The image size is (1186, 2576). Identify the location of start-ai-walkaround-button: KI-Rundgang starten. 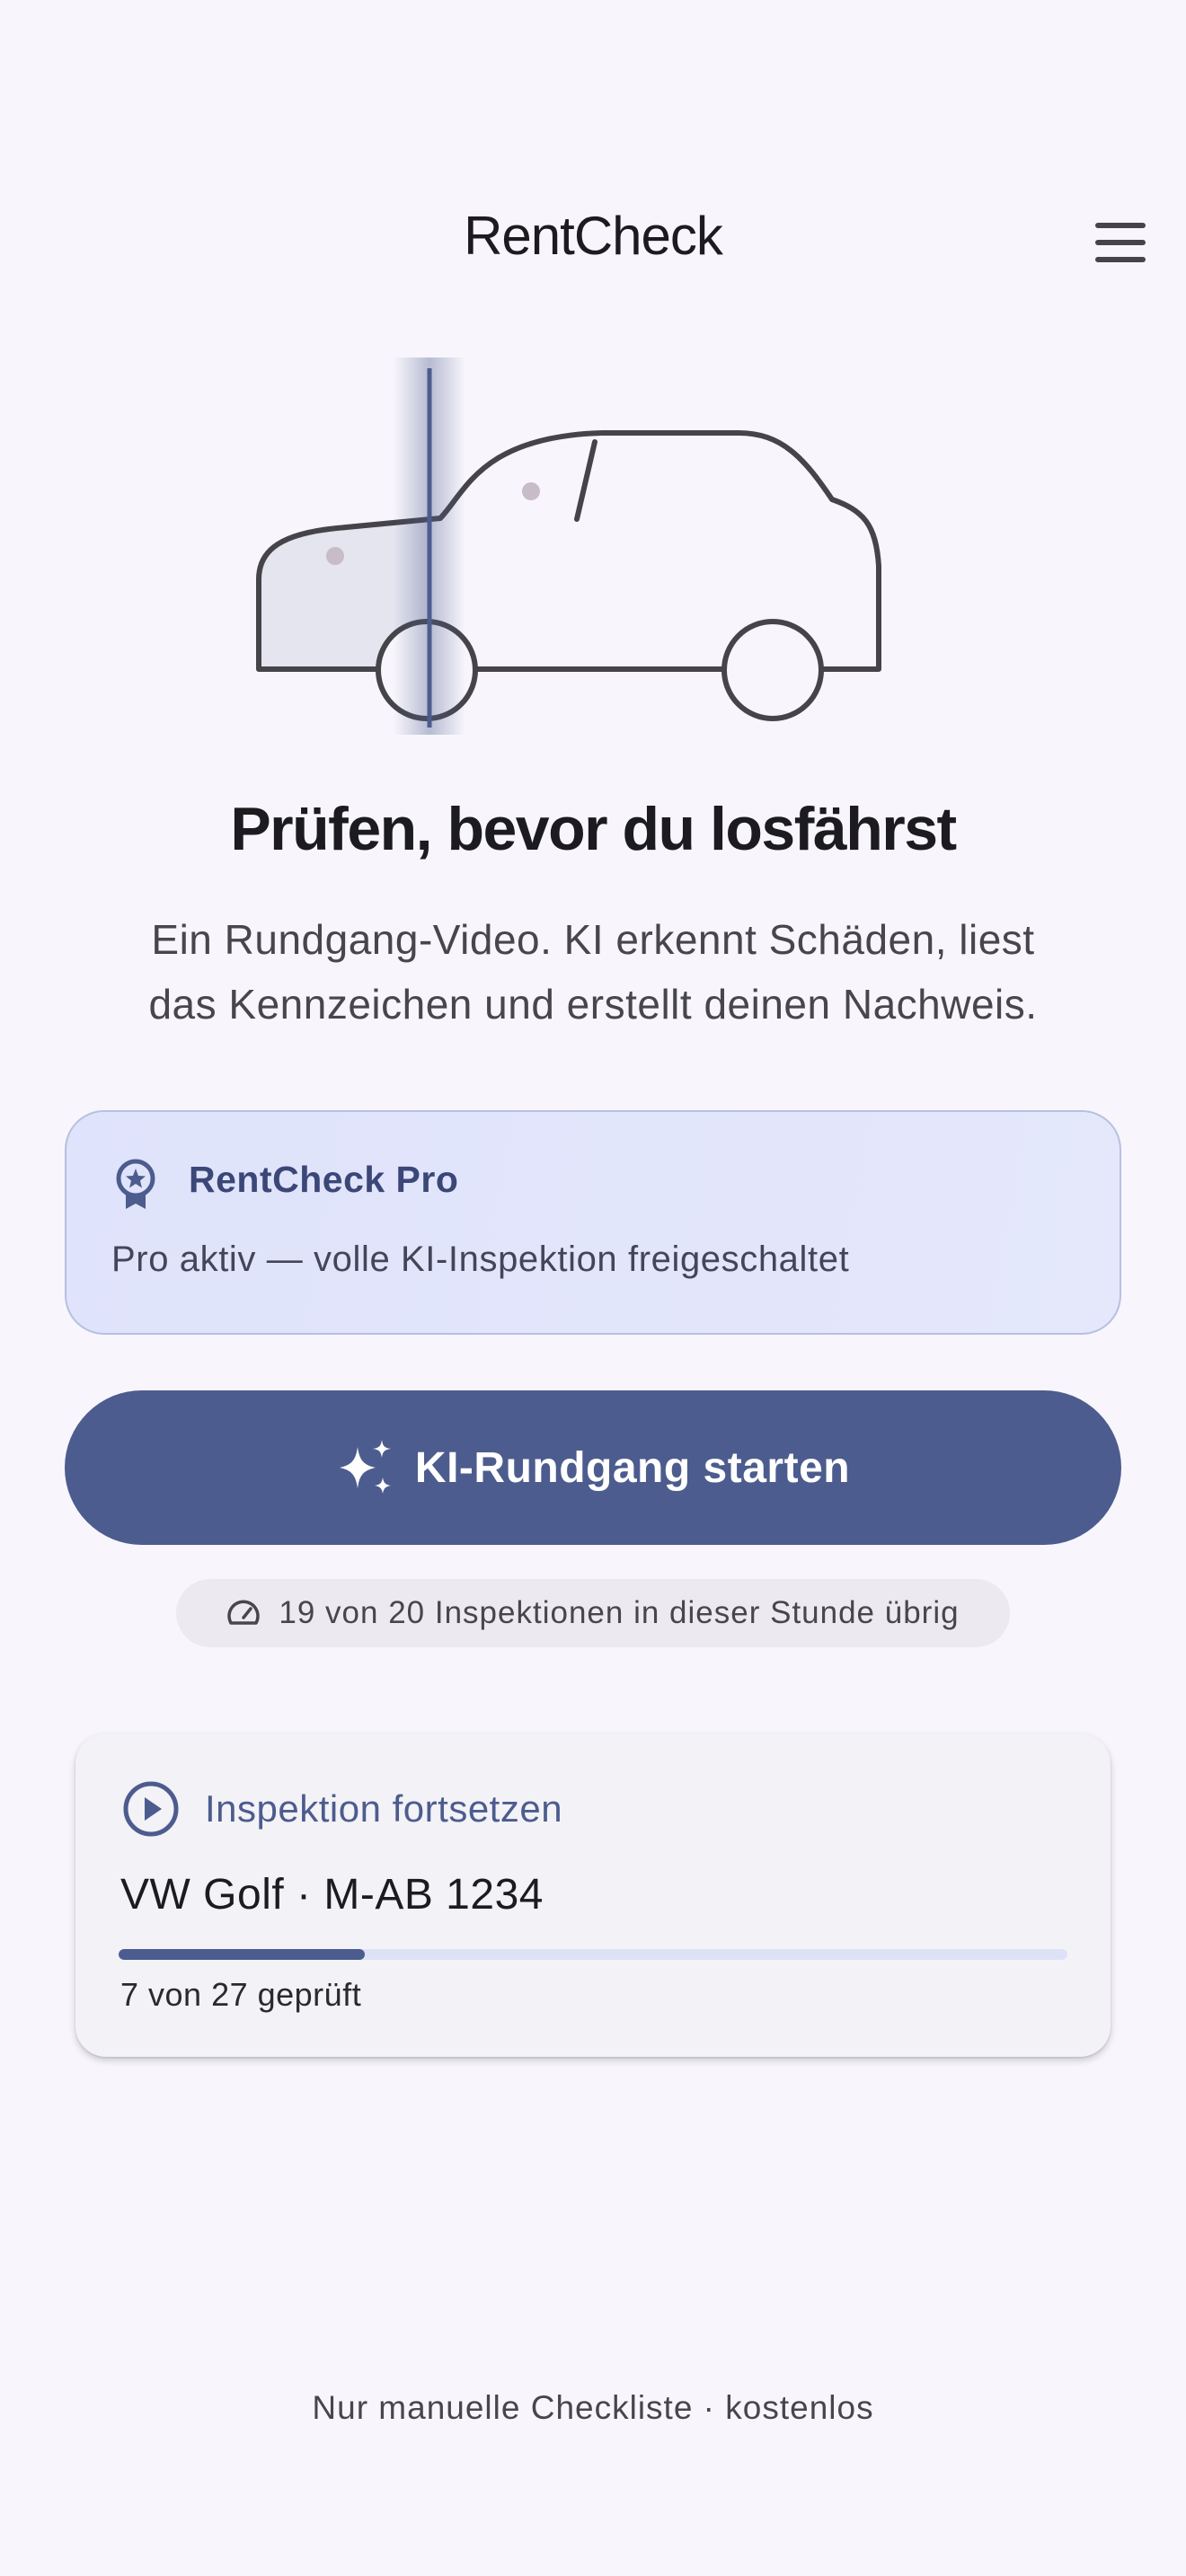
(593, 1467).